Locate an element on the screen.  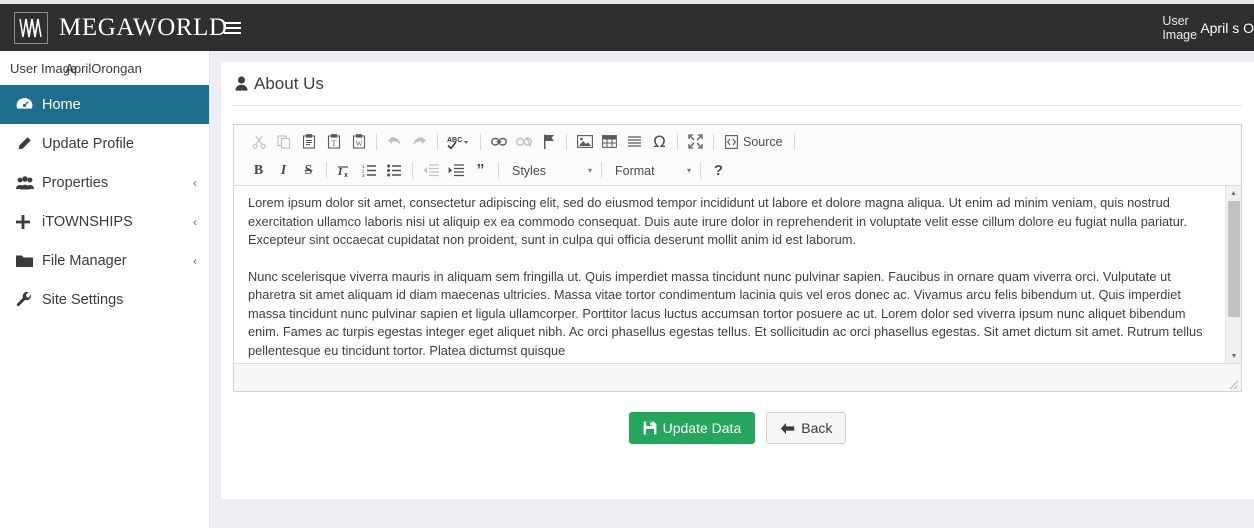
svg-text: T is located at coordinates (333, 143).